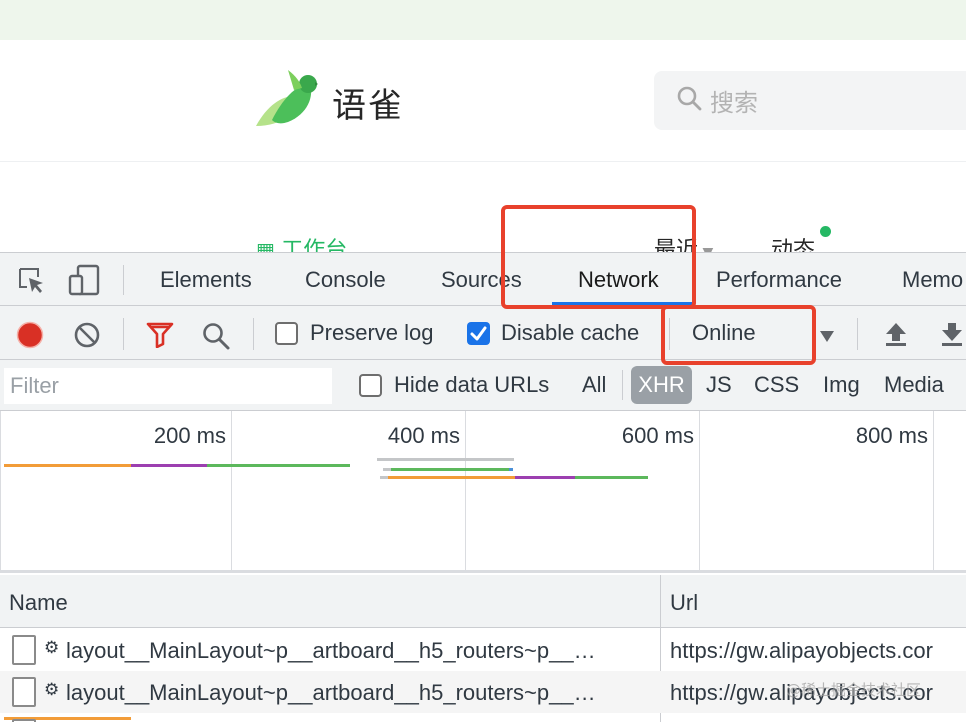 The height and width of the screenshot is (722, 966). What do you see at coordinates (825, 231) in the screenshot?
I see `notification-dot` at bounding box center [825, 231].